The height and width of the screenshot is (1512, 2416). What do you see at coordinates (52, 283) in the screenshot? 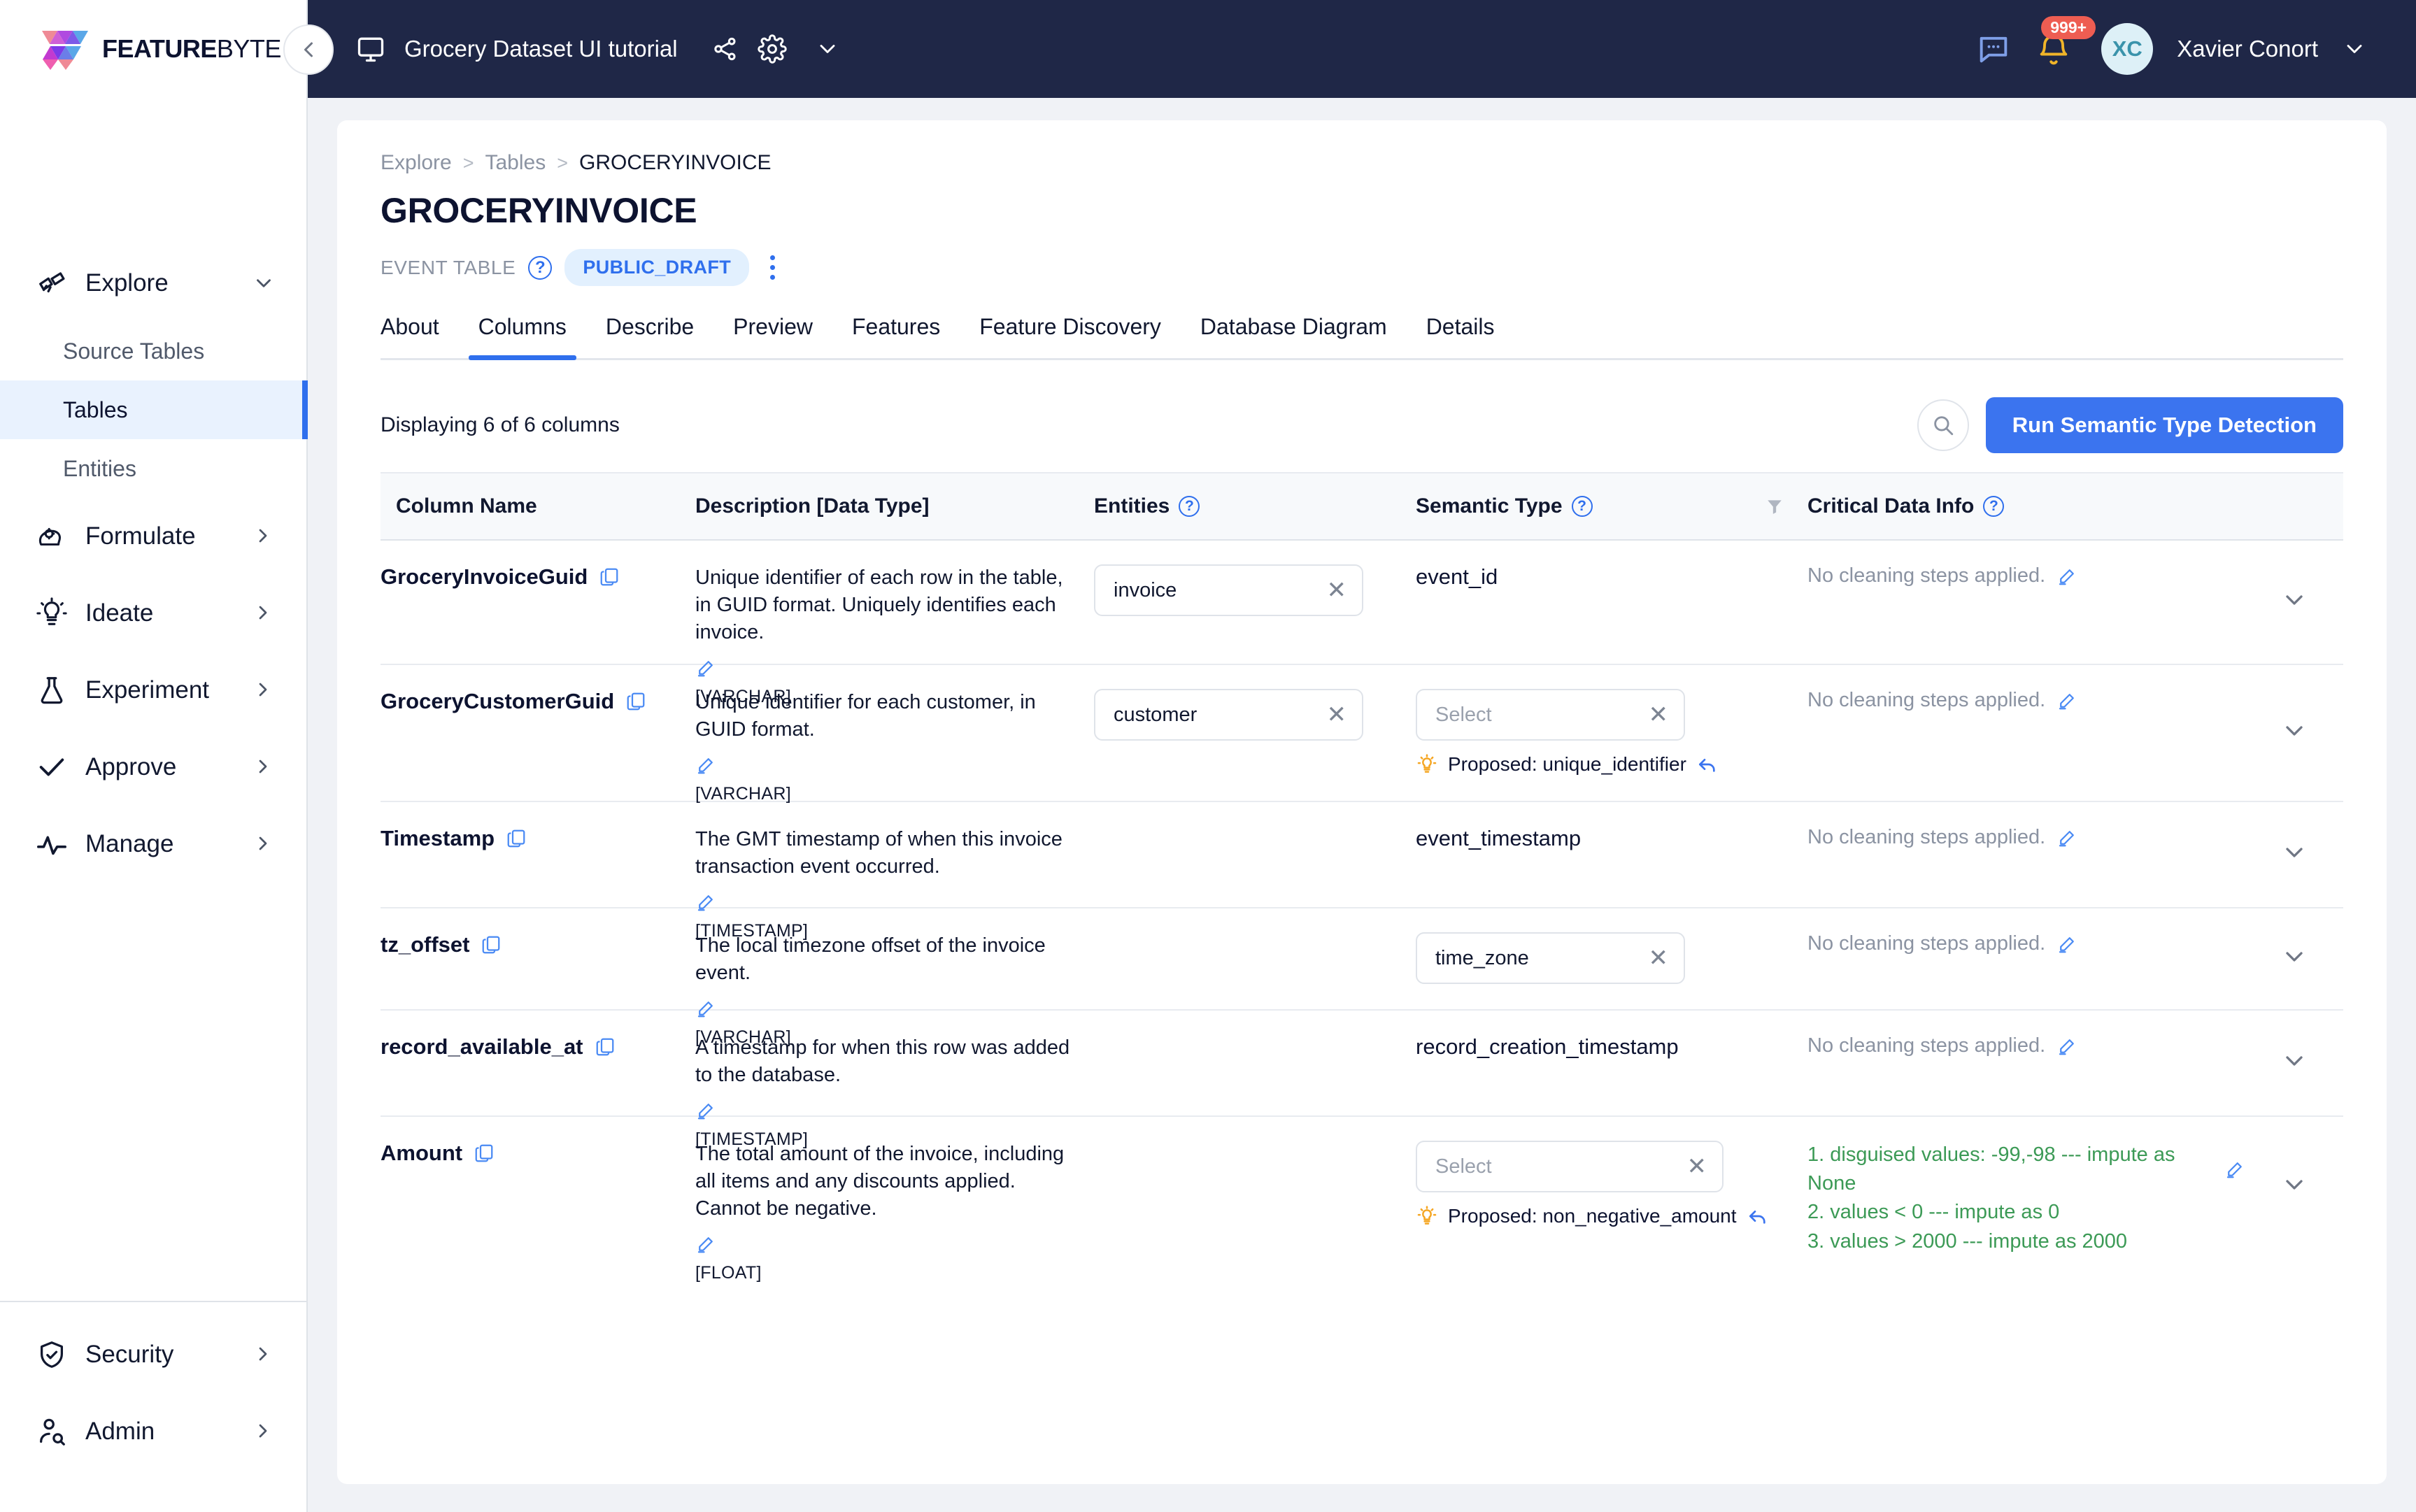
I see `telescope-icon` at bounding box center [52, 283].